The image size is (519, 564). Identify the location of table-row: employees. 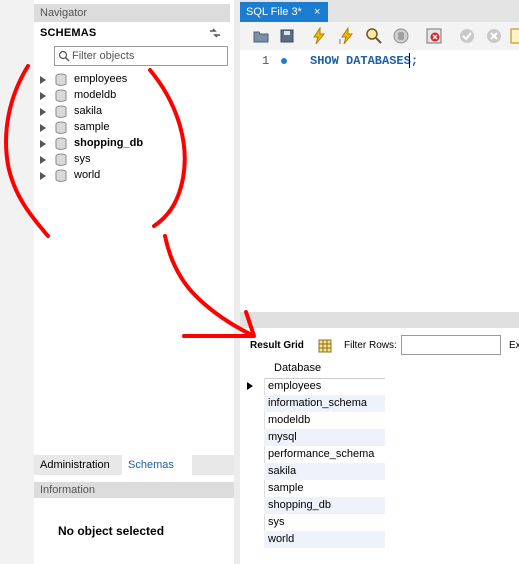
(313, 386).